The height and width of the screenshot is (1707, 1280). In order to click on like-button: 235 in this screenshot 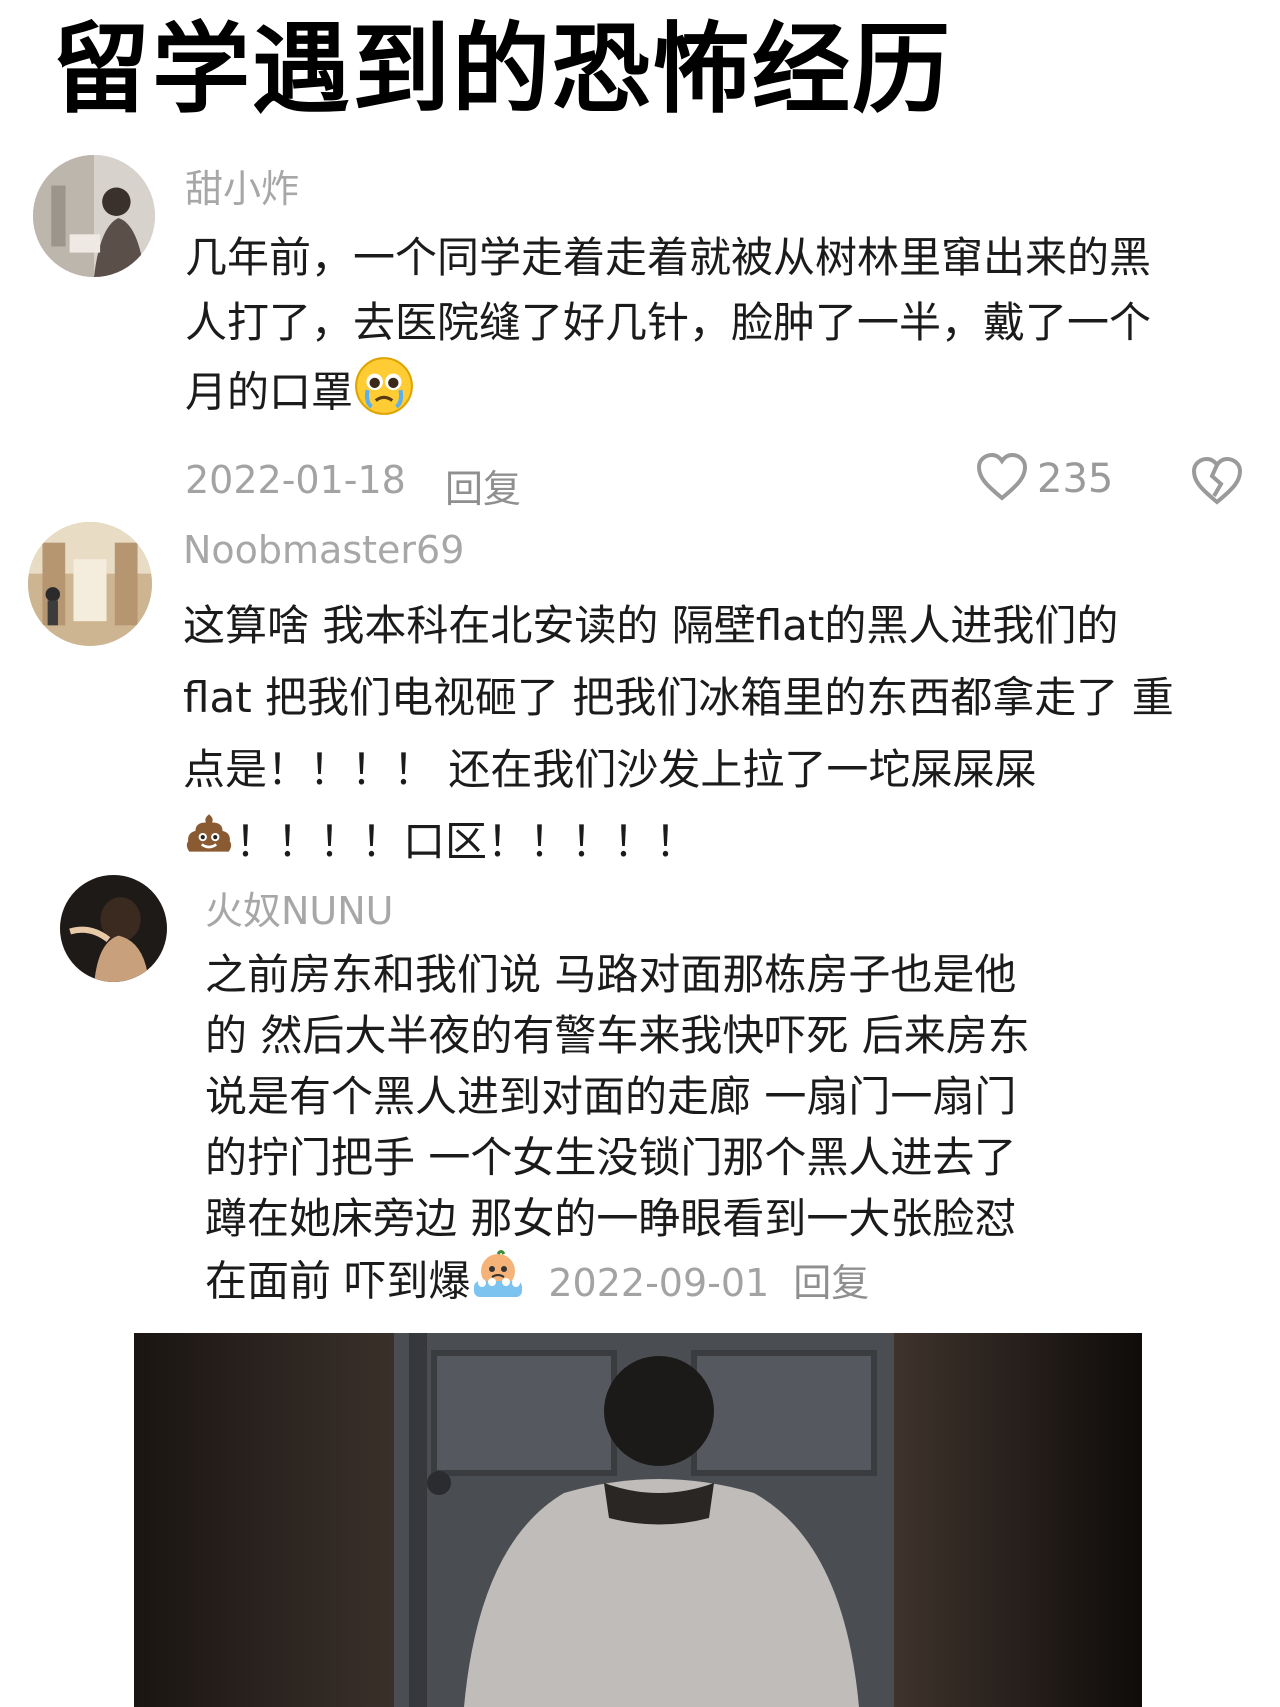, I will do `click(1044, 479)`.